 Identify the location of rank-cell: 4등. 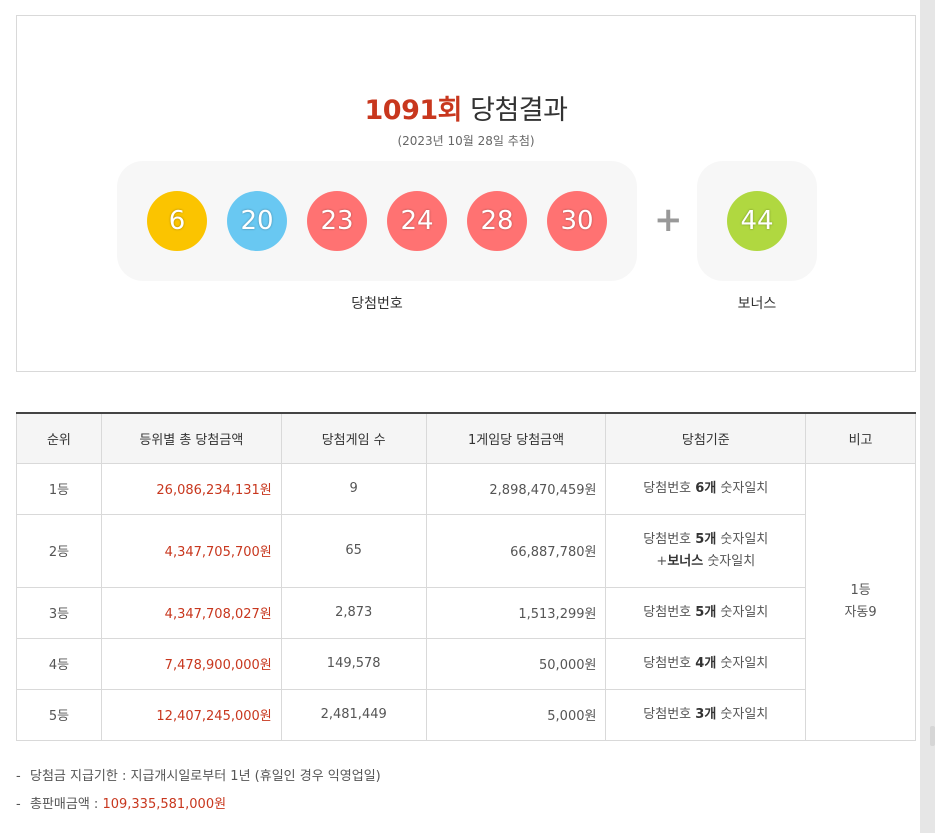
(59, 663).